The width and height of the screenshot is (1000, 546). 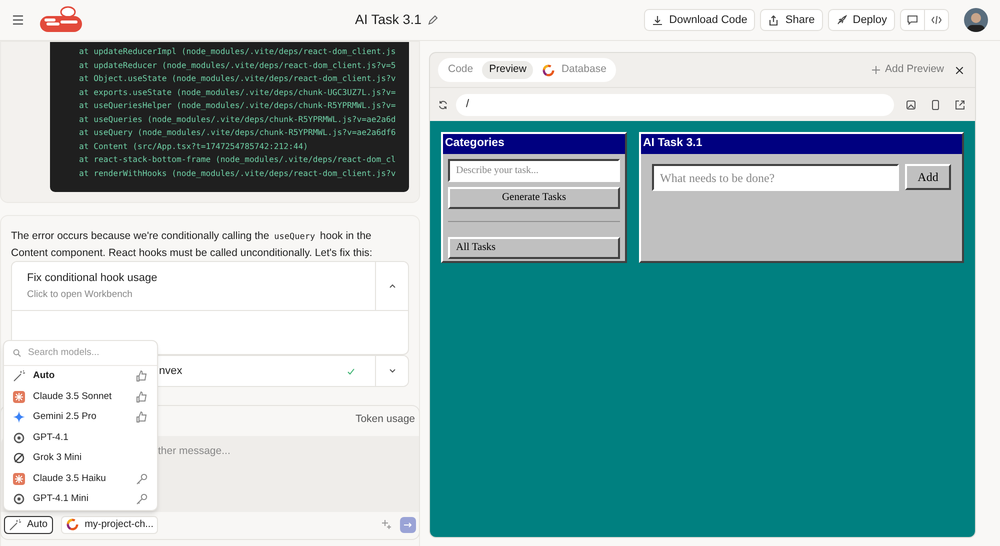 What do you see at coordinates (959, 70) in the screenshot?
I see `close-icon` at bounding box center [959, 70].